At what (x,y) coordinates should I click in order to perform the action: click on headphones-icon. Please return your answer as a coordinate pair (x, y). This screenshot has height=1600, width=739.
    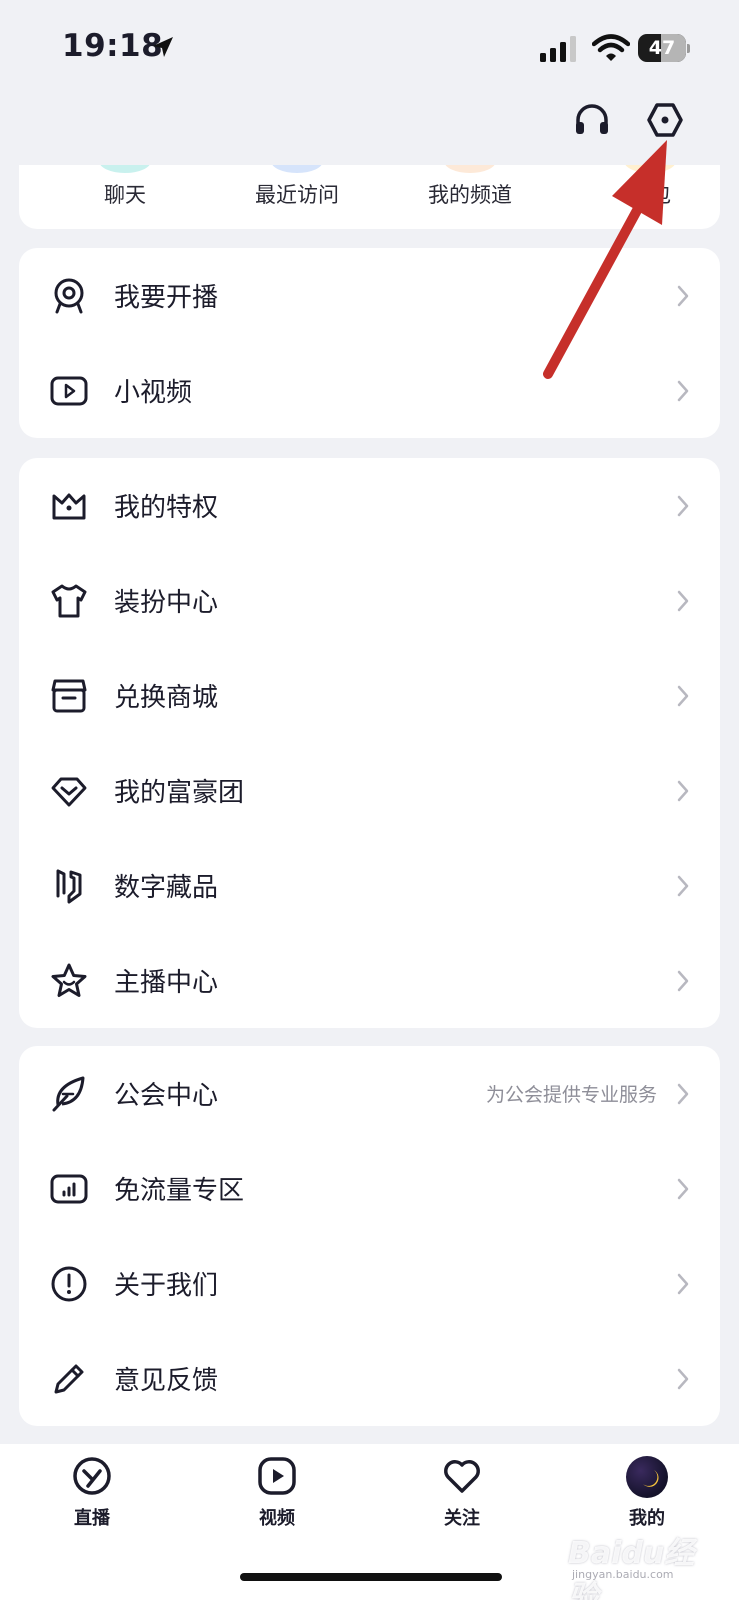
    Looking at the image, I should click on (592, 120).